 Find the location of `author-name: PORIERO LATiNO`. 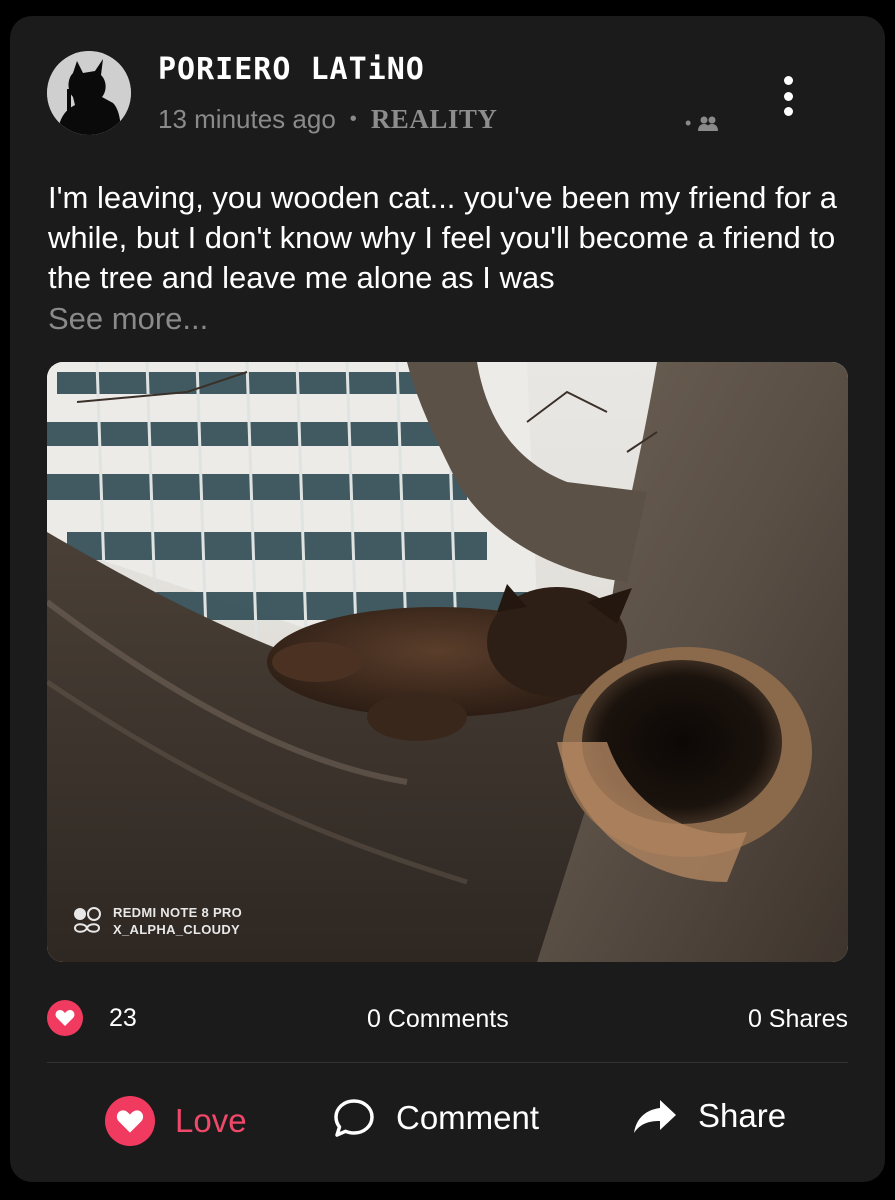

author-name: PORIERO LATiNO is located at coordinates (291, 69).